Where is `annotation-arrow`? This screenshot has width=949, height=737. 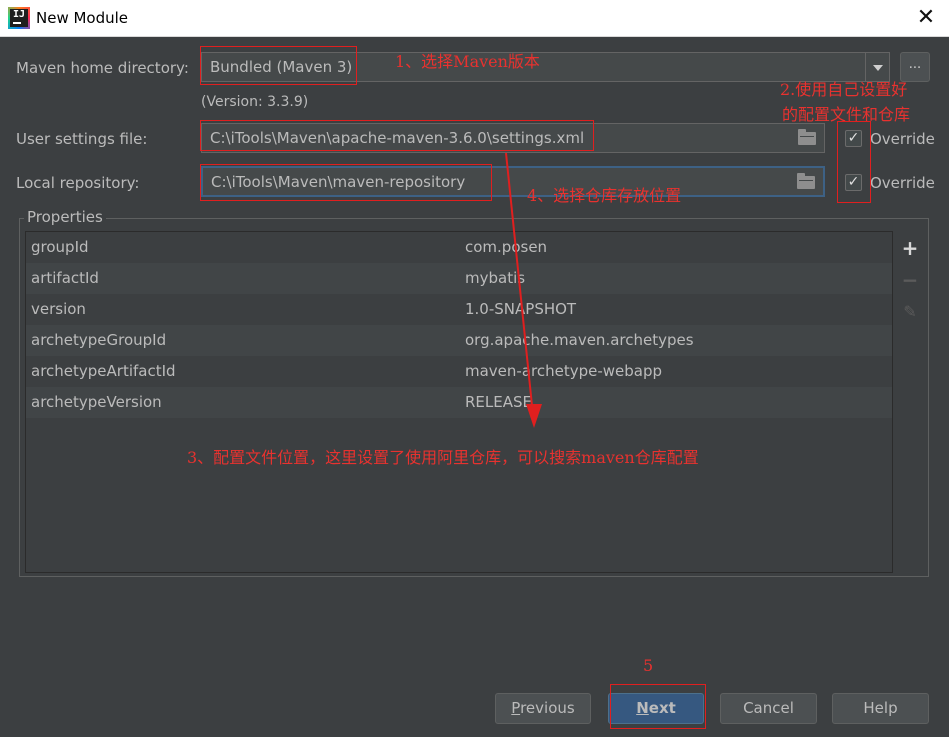
annotation-arrow is located at coordinates (523, 290).